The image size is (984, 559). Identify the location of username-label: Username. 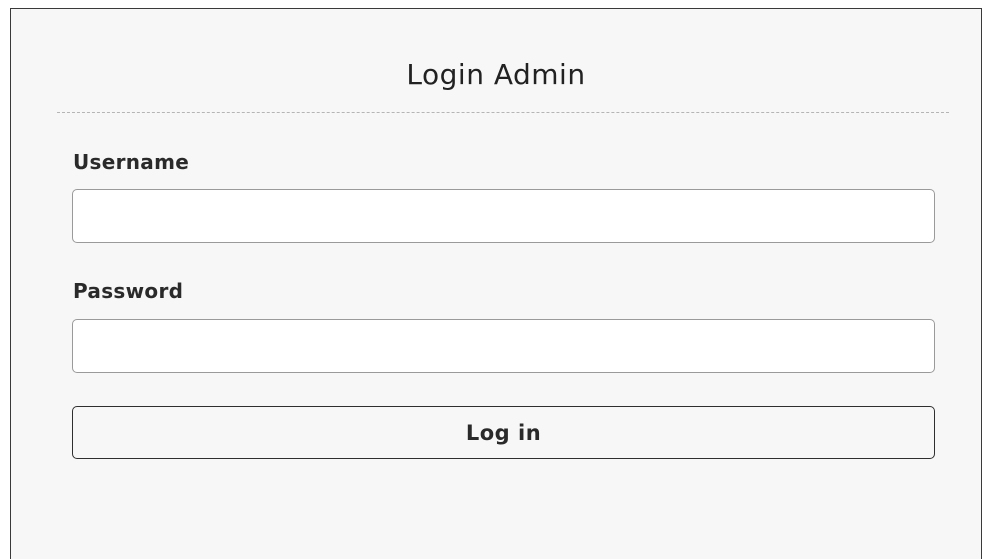
(131, 162).